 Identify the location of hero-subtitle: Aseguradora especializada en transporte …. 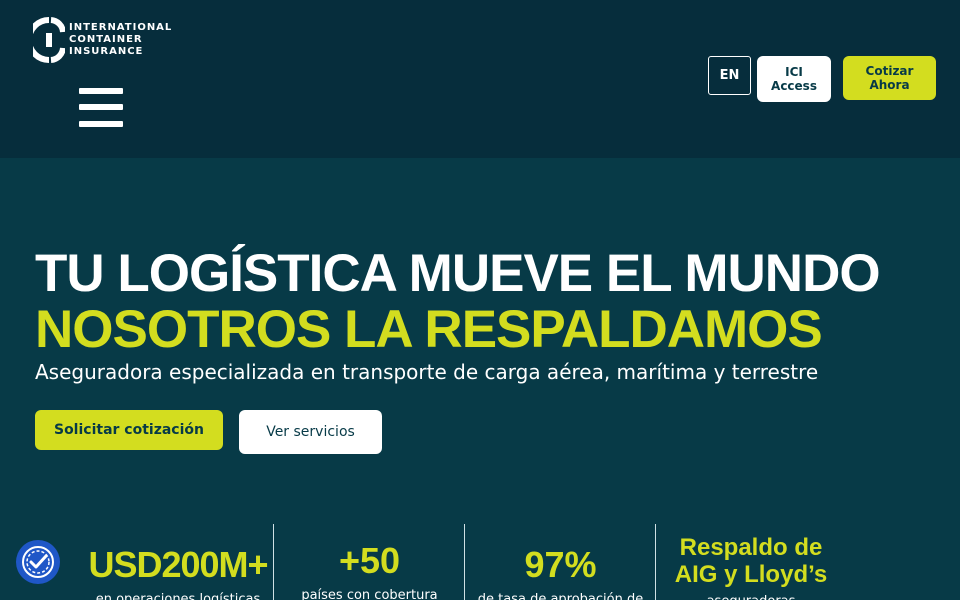
(427, 372).